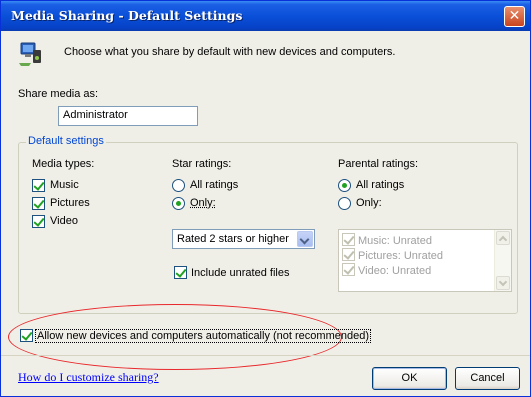 The width and height of the screenshot is (531, 397). What do you see at coordinates (202, 164) in the screenshot?
I see `star-ratings-label: Star ratings:` at bounding box center [202, 164].